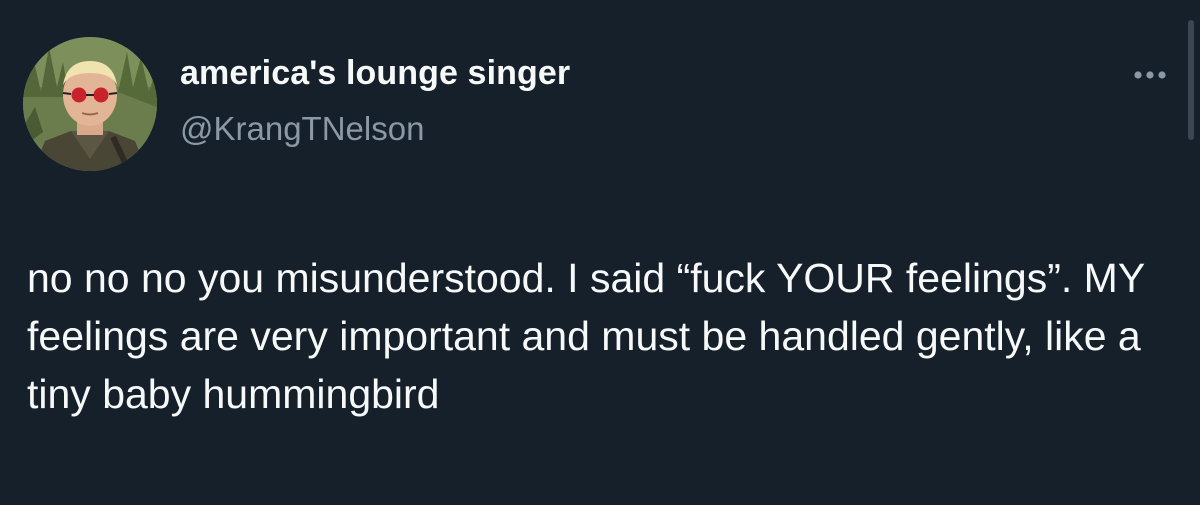  I want to click on more-options-button, so click(1150, 75).